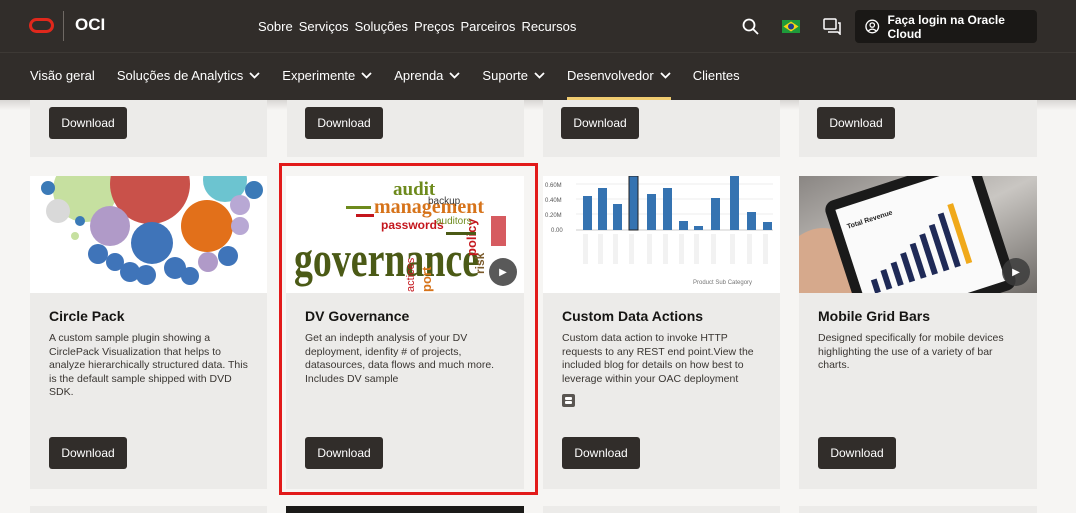  Describe the element at coordinates (918, 128) in the screenshot. I see `card-partial-4: Download` at that location.